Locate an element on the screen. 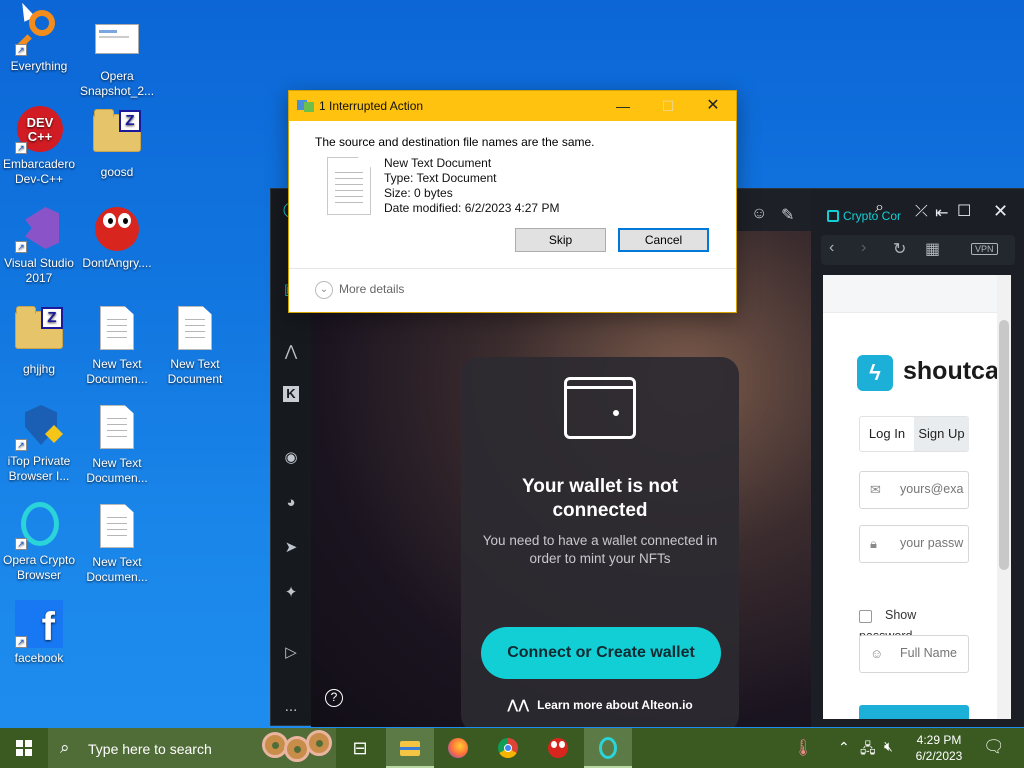  desktop-icon-goosd: Z goosd is located at coordinates (117, 143).